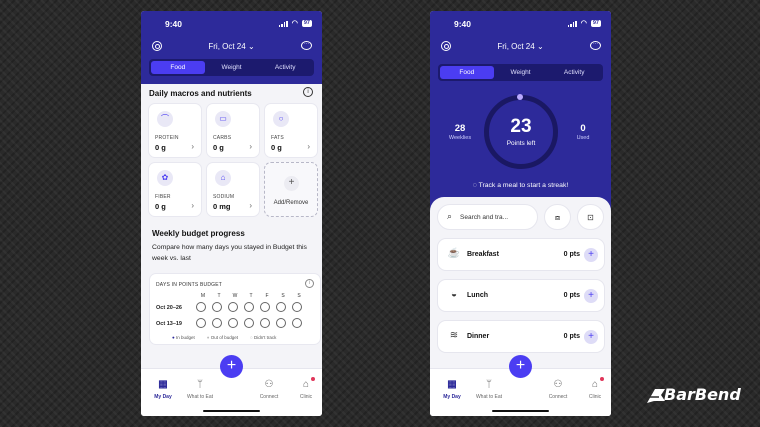  Describe the element at coordinates (520, 185) in the screenshot. I see `streak-prompt: ◌ Track a meal to start a streak!` at that location.